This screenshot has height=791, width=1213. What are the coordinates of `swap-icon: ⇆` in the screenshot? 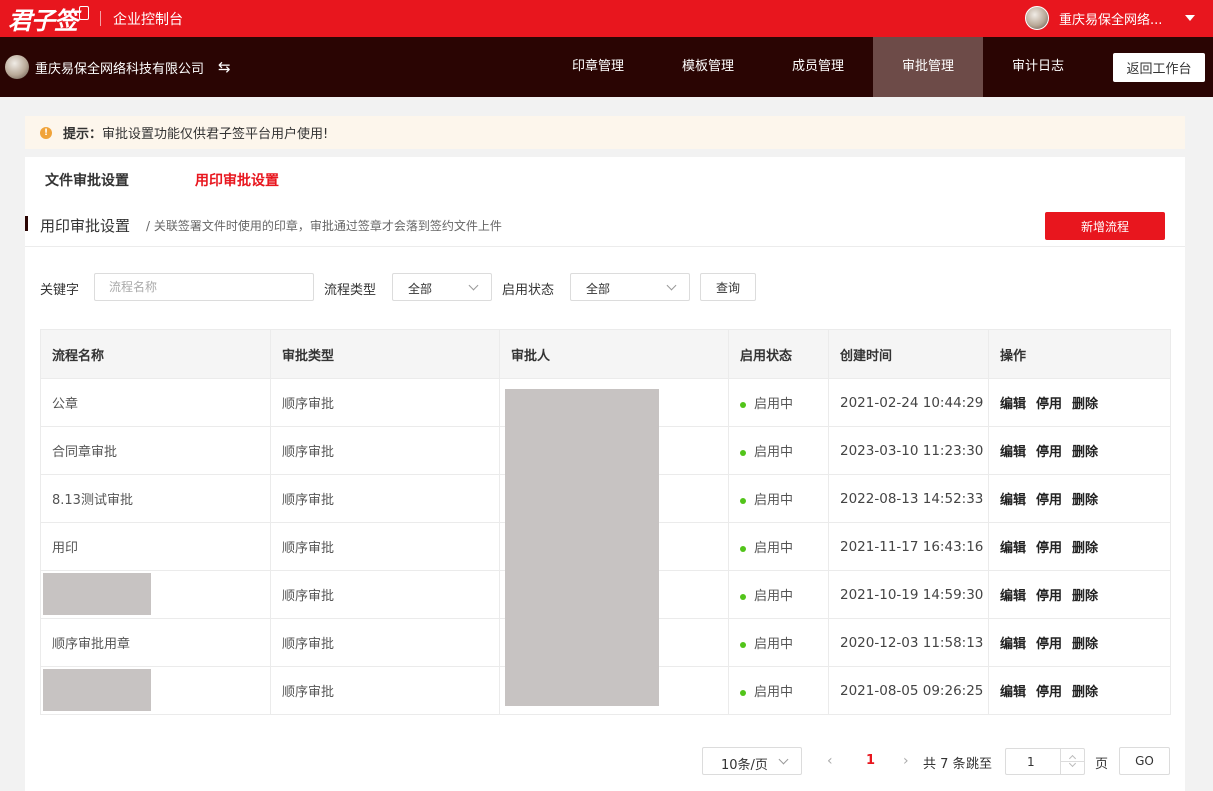 It's located at (224, 67).